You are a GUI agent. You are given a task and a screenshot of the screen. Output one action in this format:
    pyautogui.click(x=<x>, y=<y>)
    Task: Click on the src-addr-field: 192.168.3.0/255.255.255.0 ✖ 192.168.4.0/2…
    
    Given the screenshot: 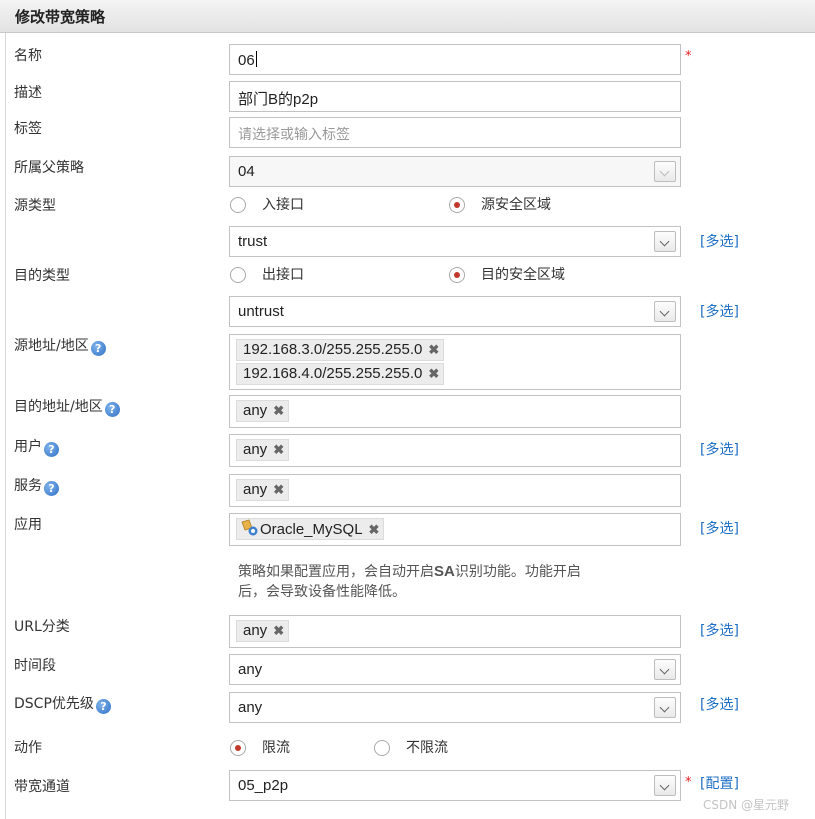 What is the action you would take?
    pyautogui.click(x=455, y=362)
    